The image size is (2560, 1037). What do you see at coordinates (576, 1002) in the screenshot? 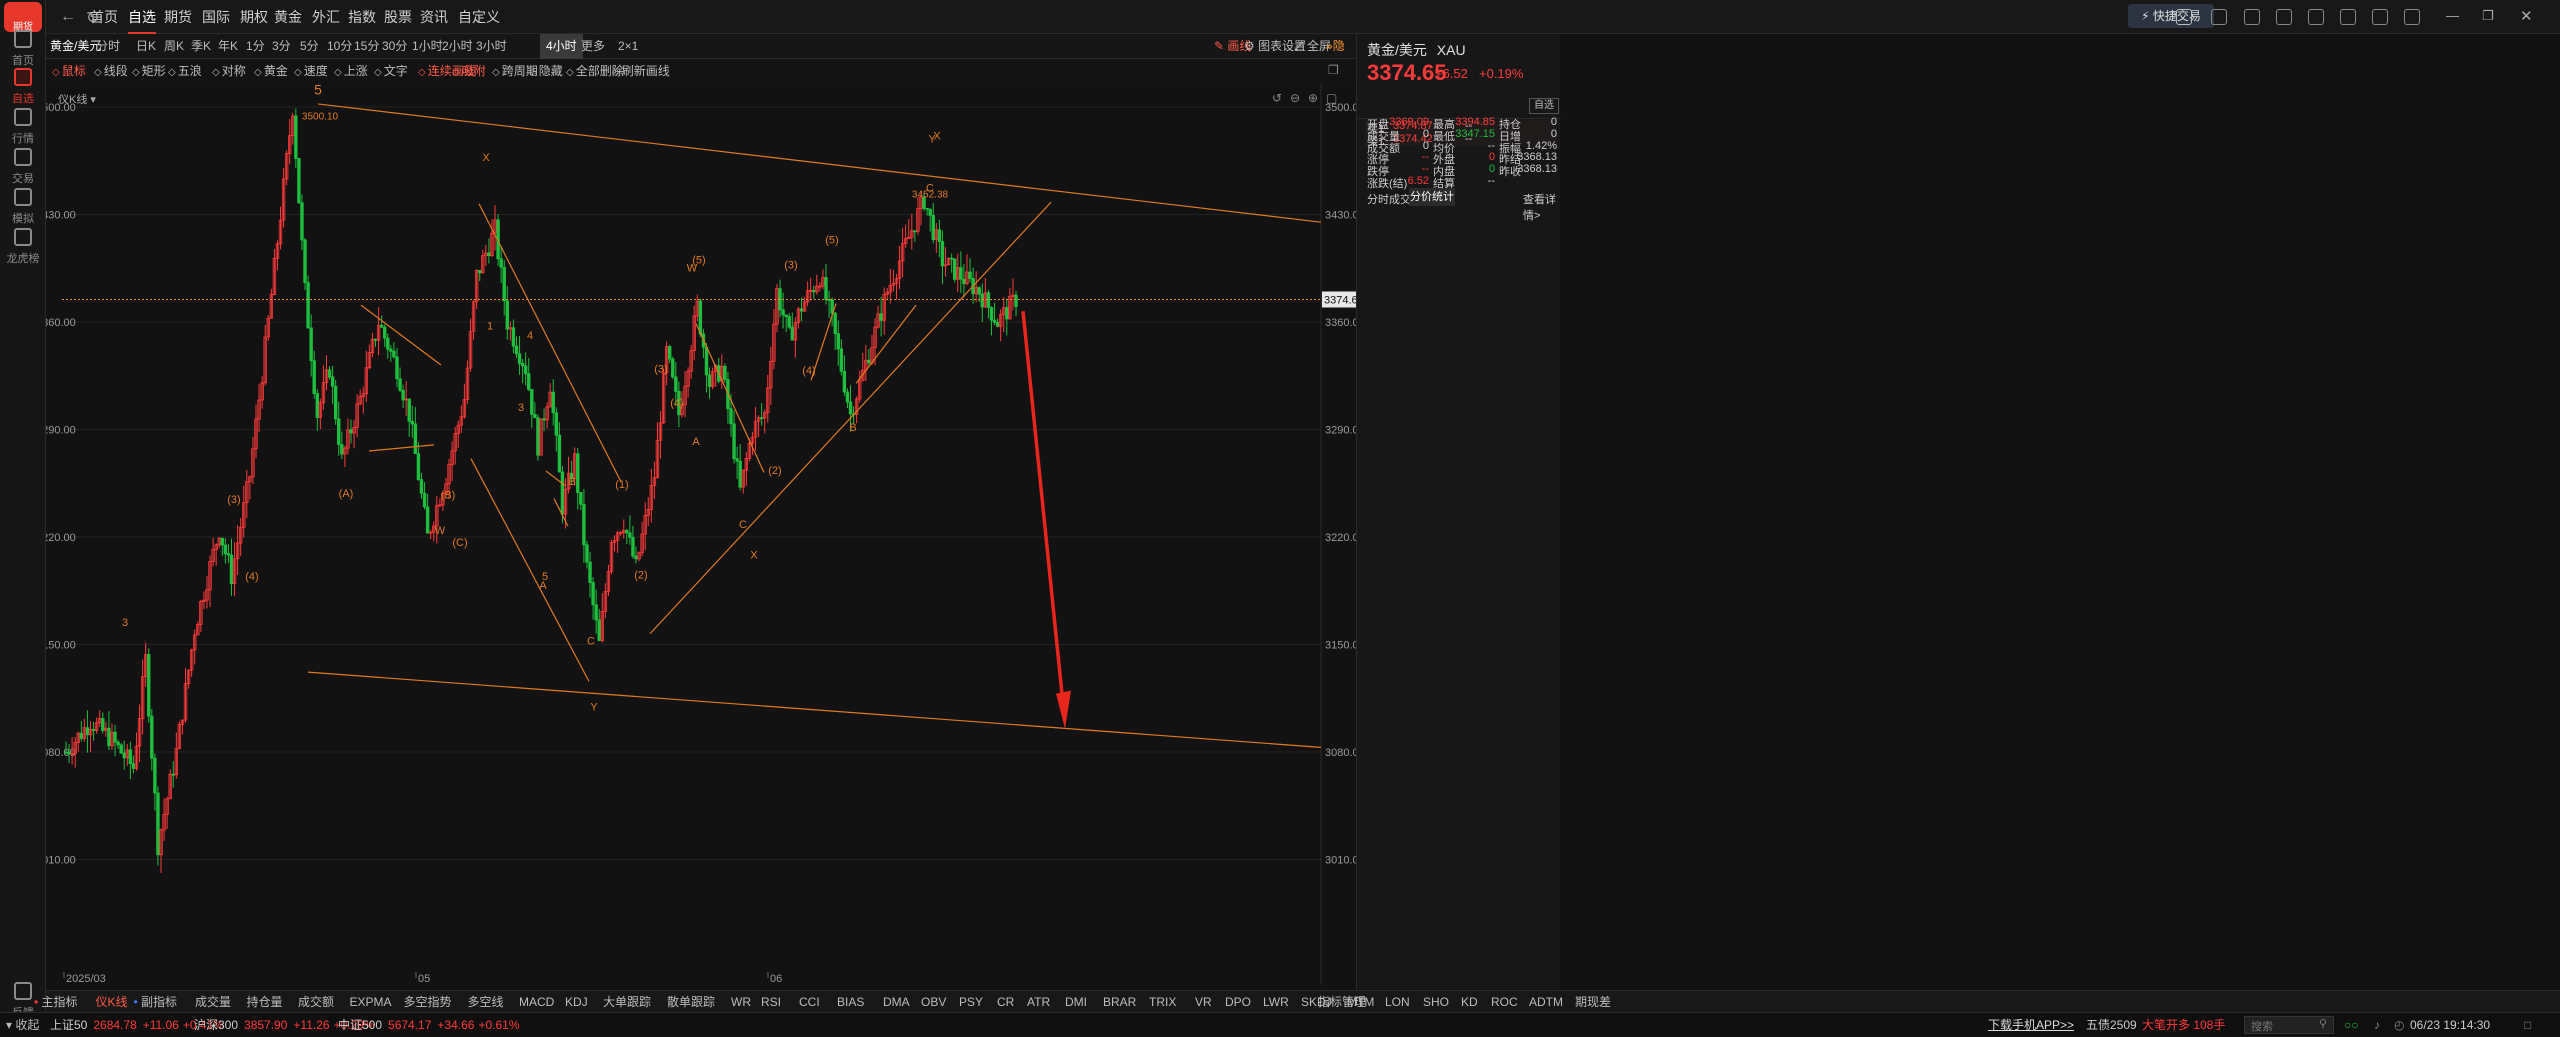
I see `indicator-option: KDJ` at bounding box center [576, 1002].